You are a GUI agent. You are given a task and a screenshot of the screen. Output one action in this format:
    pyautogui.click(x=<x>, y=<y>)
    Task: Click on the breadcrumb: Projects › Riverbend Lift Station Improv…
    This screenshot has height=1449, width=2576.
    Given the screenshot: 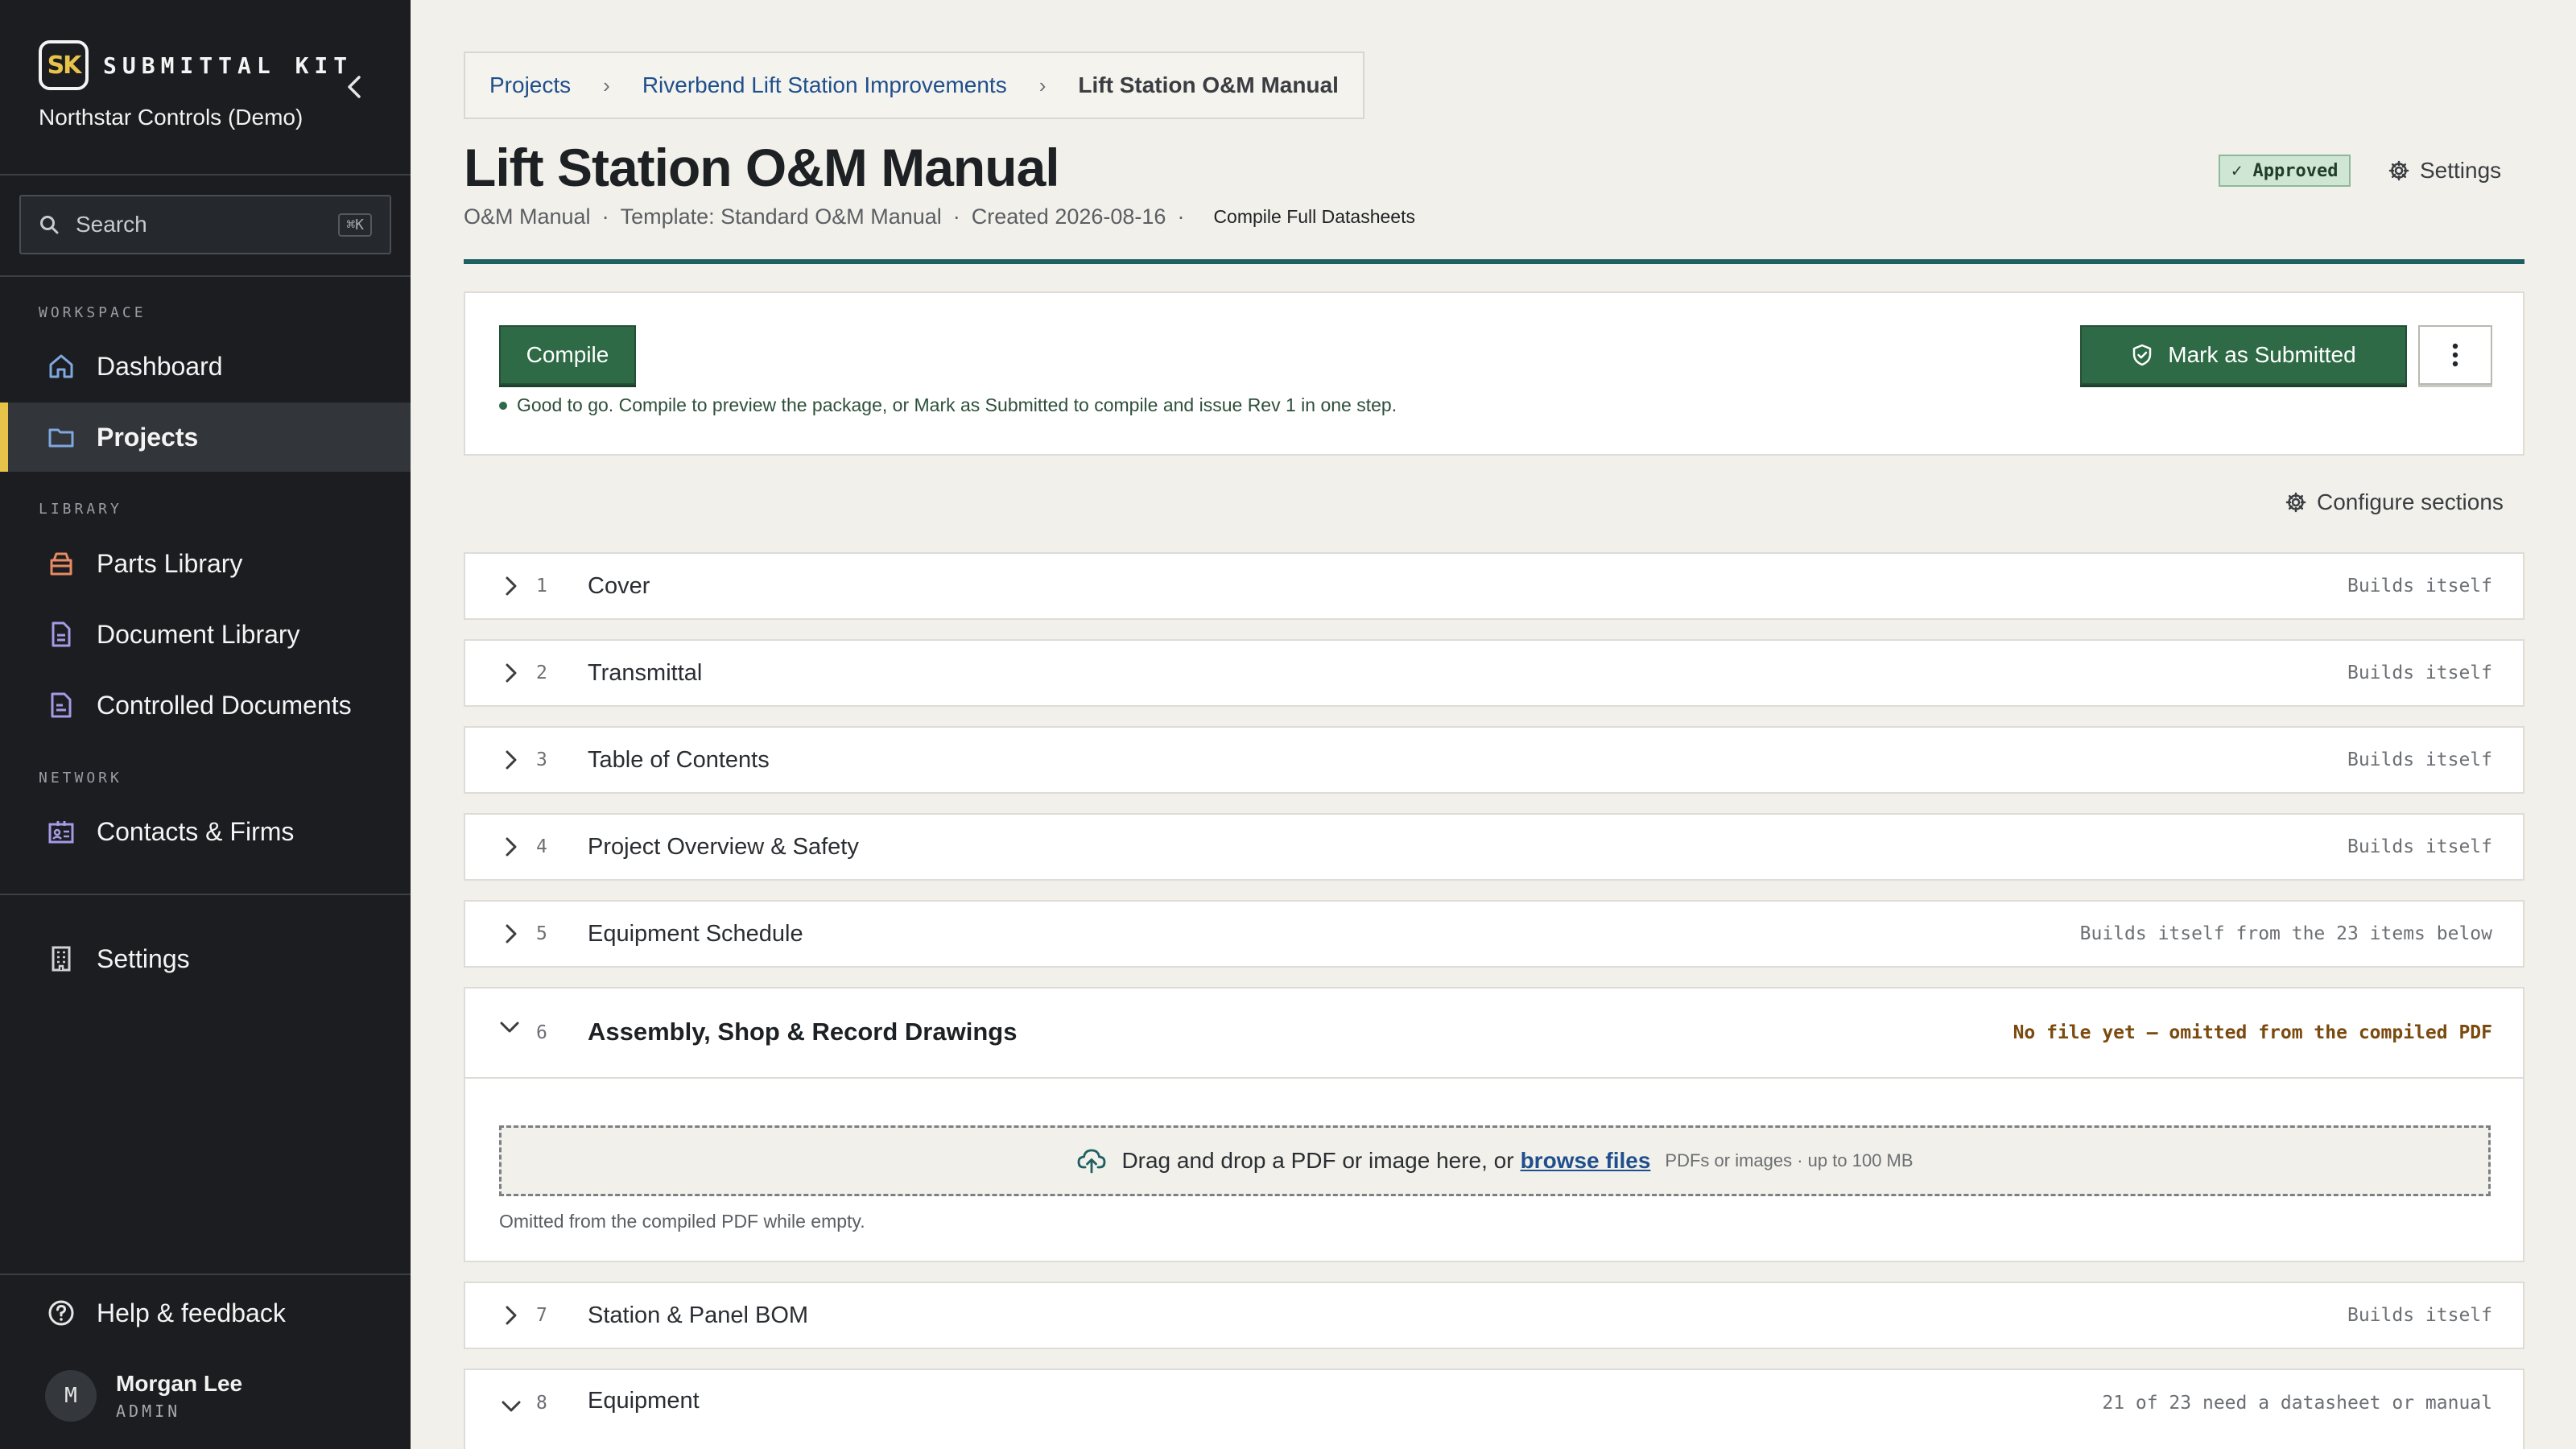 What is the action you would take?
    pyautogui.click(x=914, y=85)
    